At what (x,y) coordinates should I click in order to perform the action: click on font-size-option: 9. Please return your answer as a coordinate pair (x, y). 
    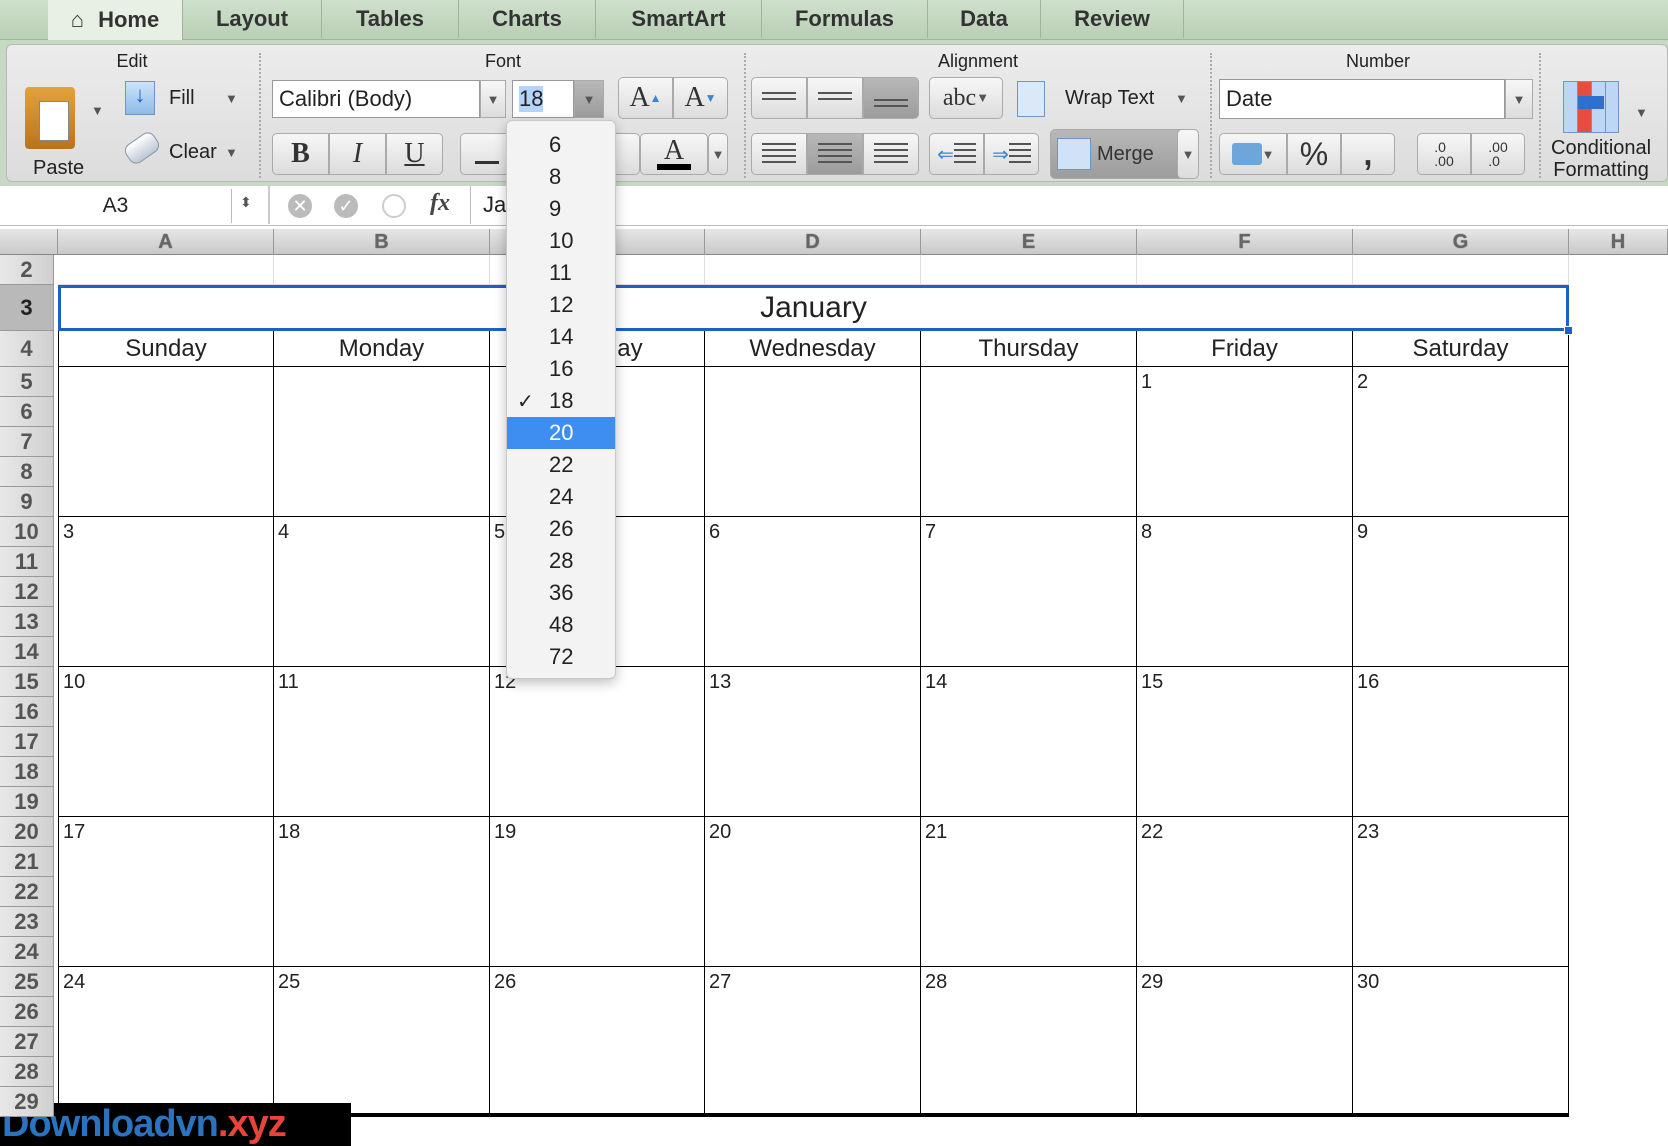
    Looking at the image, I should click on (561, 209).